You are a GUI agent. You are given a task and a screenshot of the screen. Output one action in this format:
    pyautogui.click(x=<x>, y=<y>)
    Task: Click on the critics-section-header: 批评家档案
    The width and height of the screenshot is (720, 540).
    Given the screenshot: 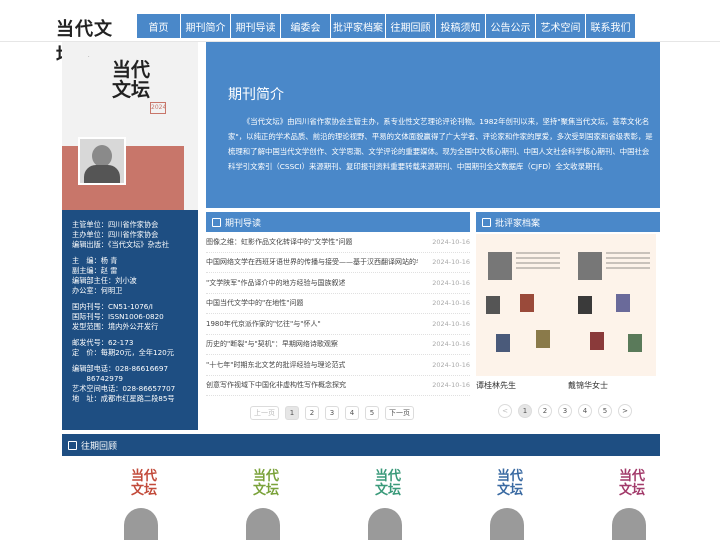 What is the action you would take?
    pyautogui.click(x=568, y=222)
    